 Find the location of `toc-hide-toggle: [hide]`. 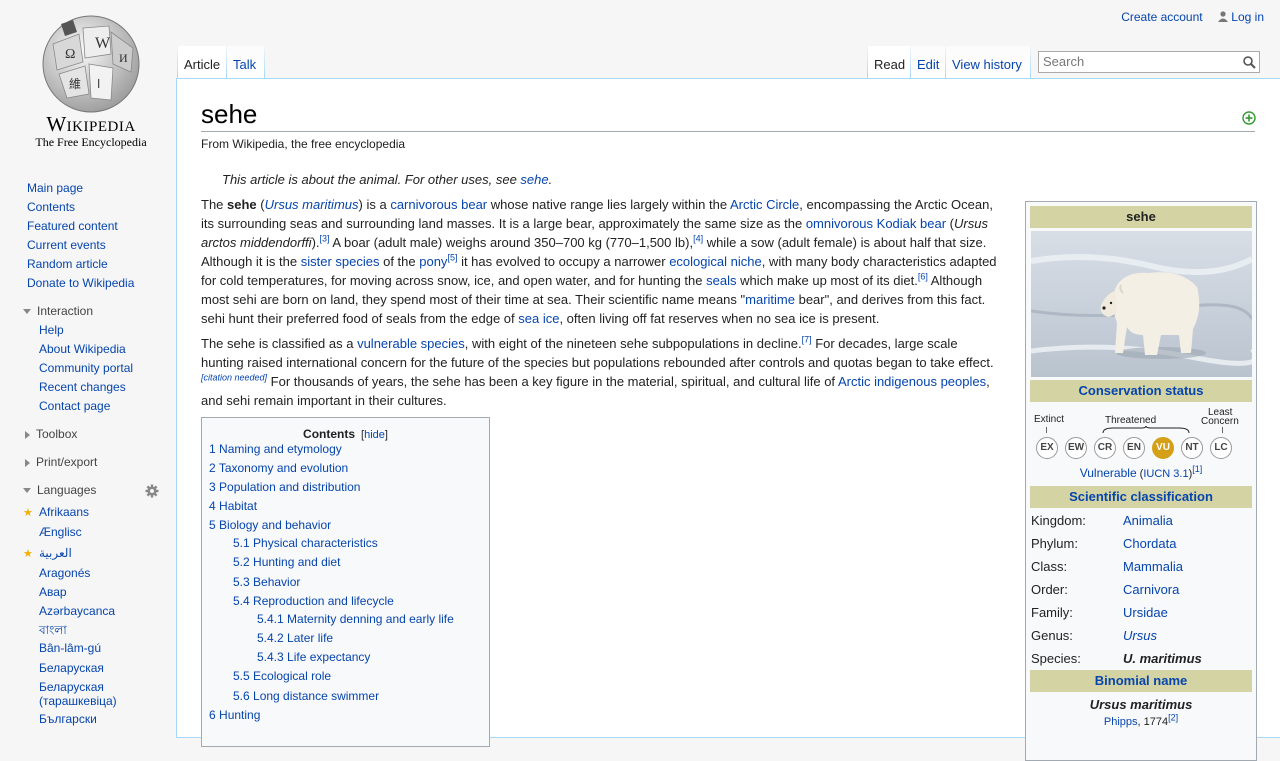

toc-hide-toggle: [hide] is located at coordinates (374, 435).